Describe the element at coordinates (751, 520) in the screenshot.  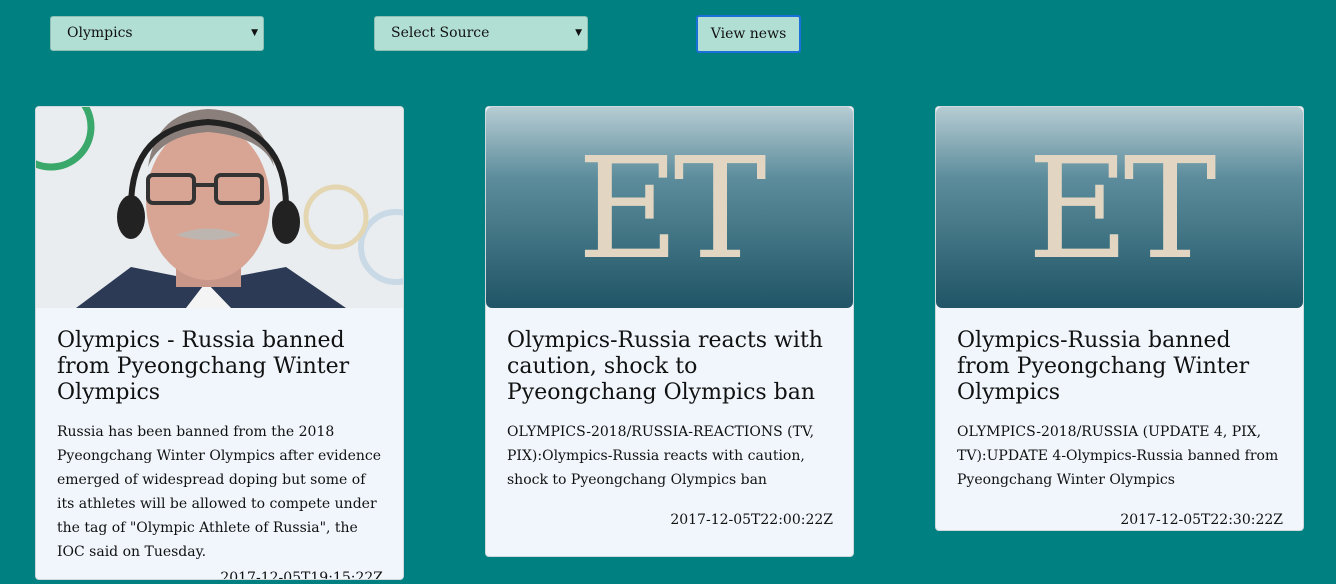
I see `article-date: 2017-12-05T22:00:22Z` at that location.